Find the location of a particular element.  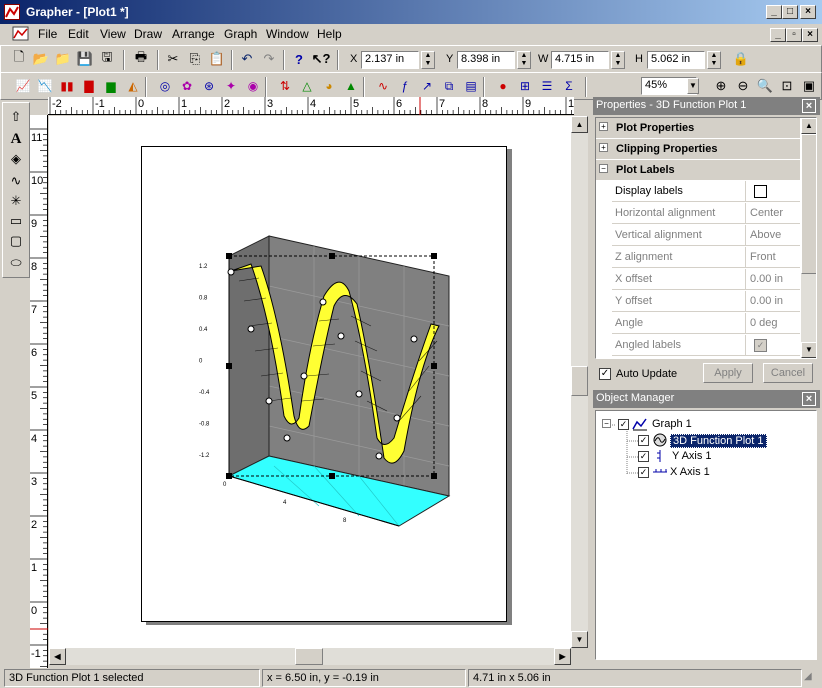

height-field: 5.062 in is located at coordinates (676, 60).